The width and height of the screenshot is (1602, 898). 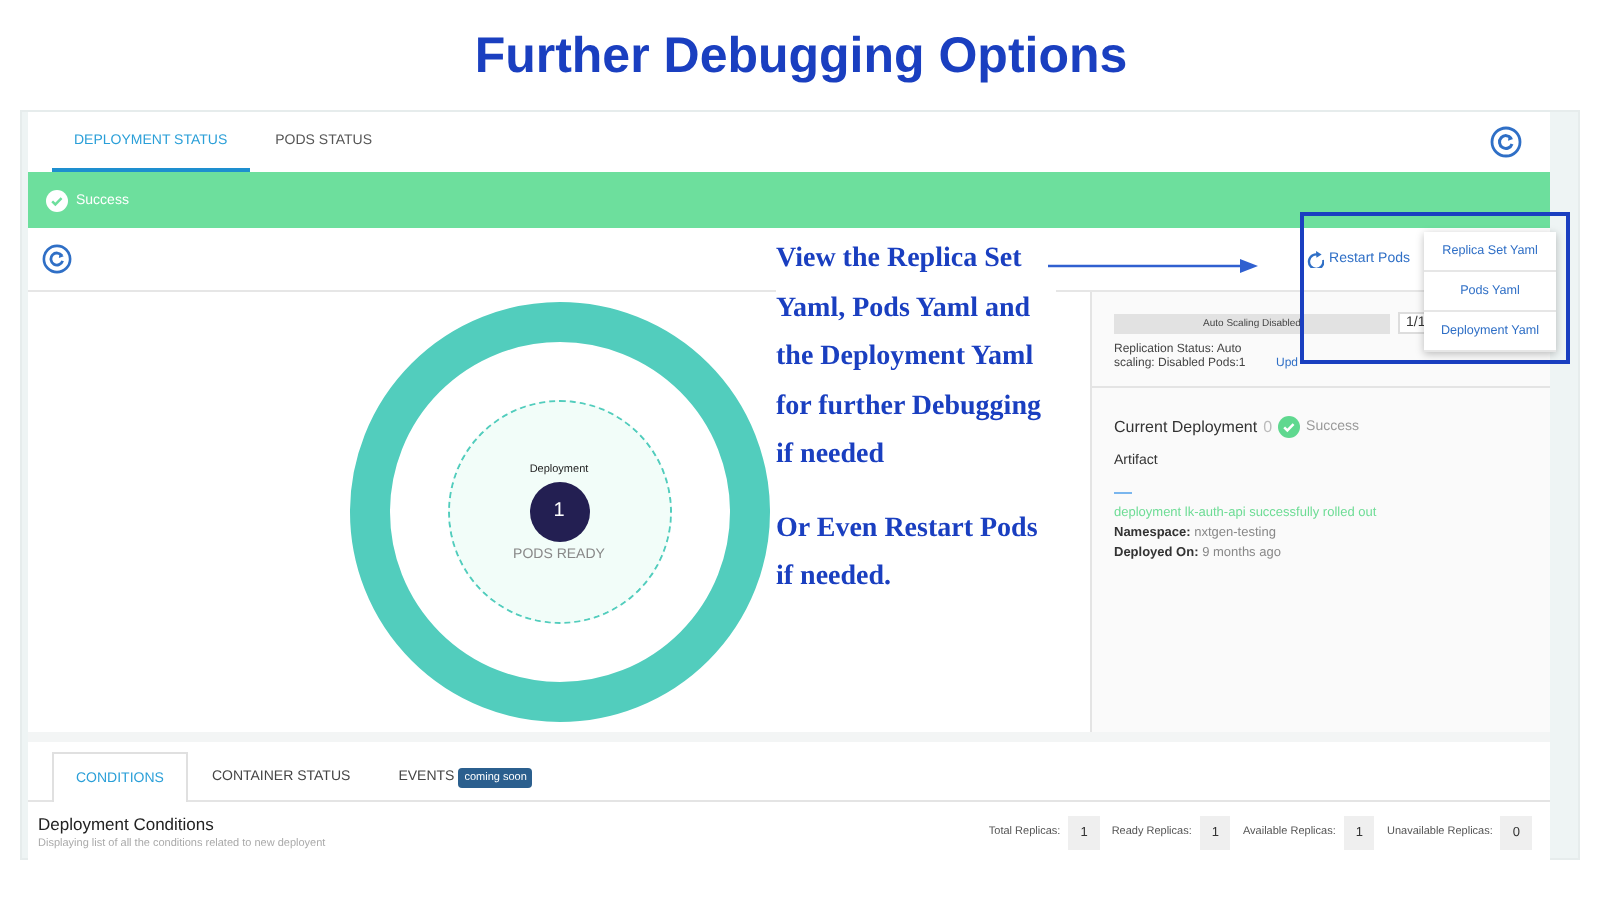 I want to click on annotation-text: View the Replica Set Yaml, Pods Yaml and the Deployment Yaml for further Debugging if needed, so click(x=909, y=358).